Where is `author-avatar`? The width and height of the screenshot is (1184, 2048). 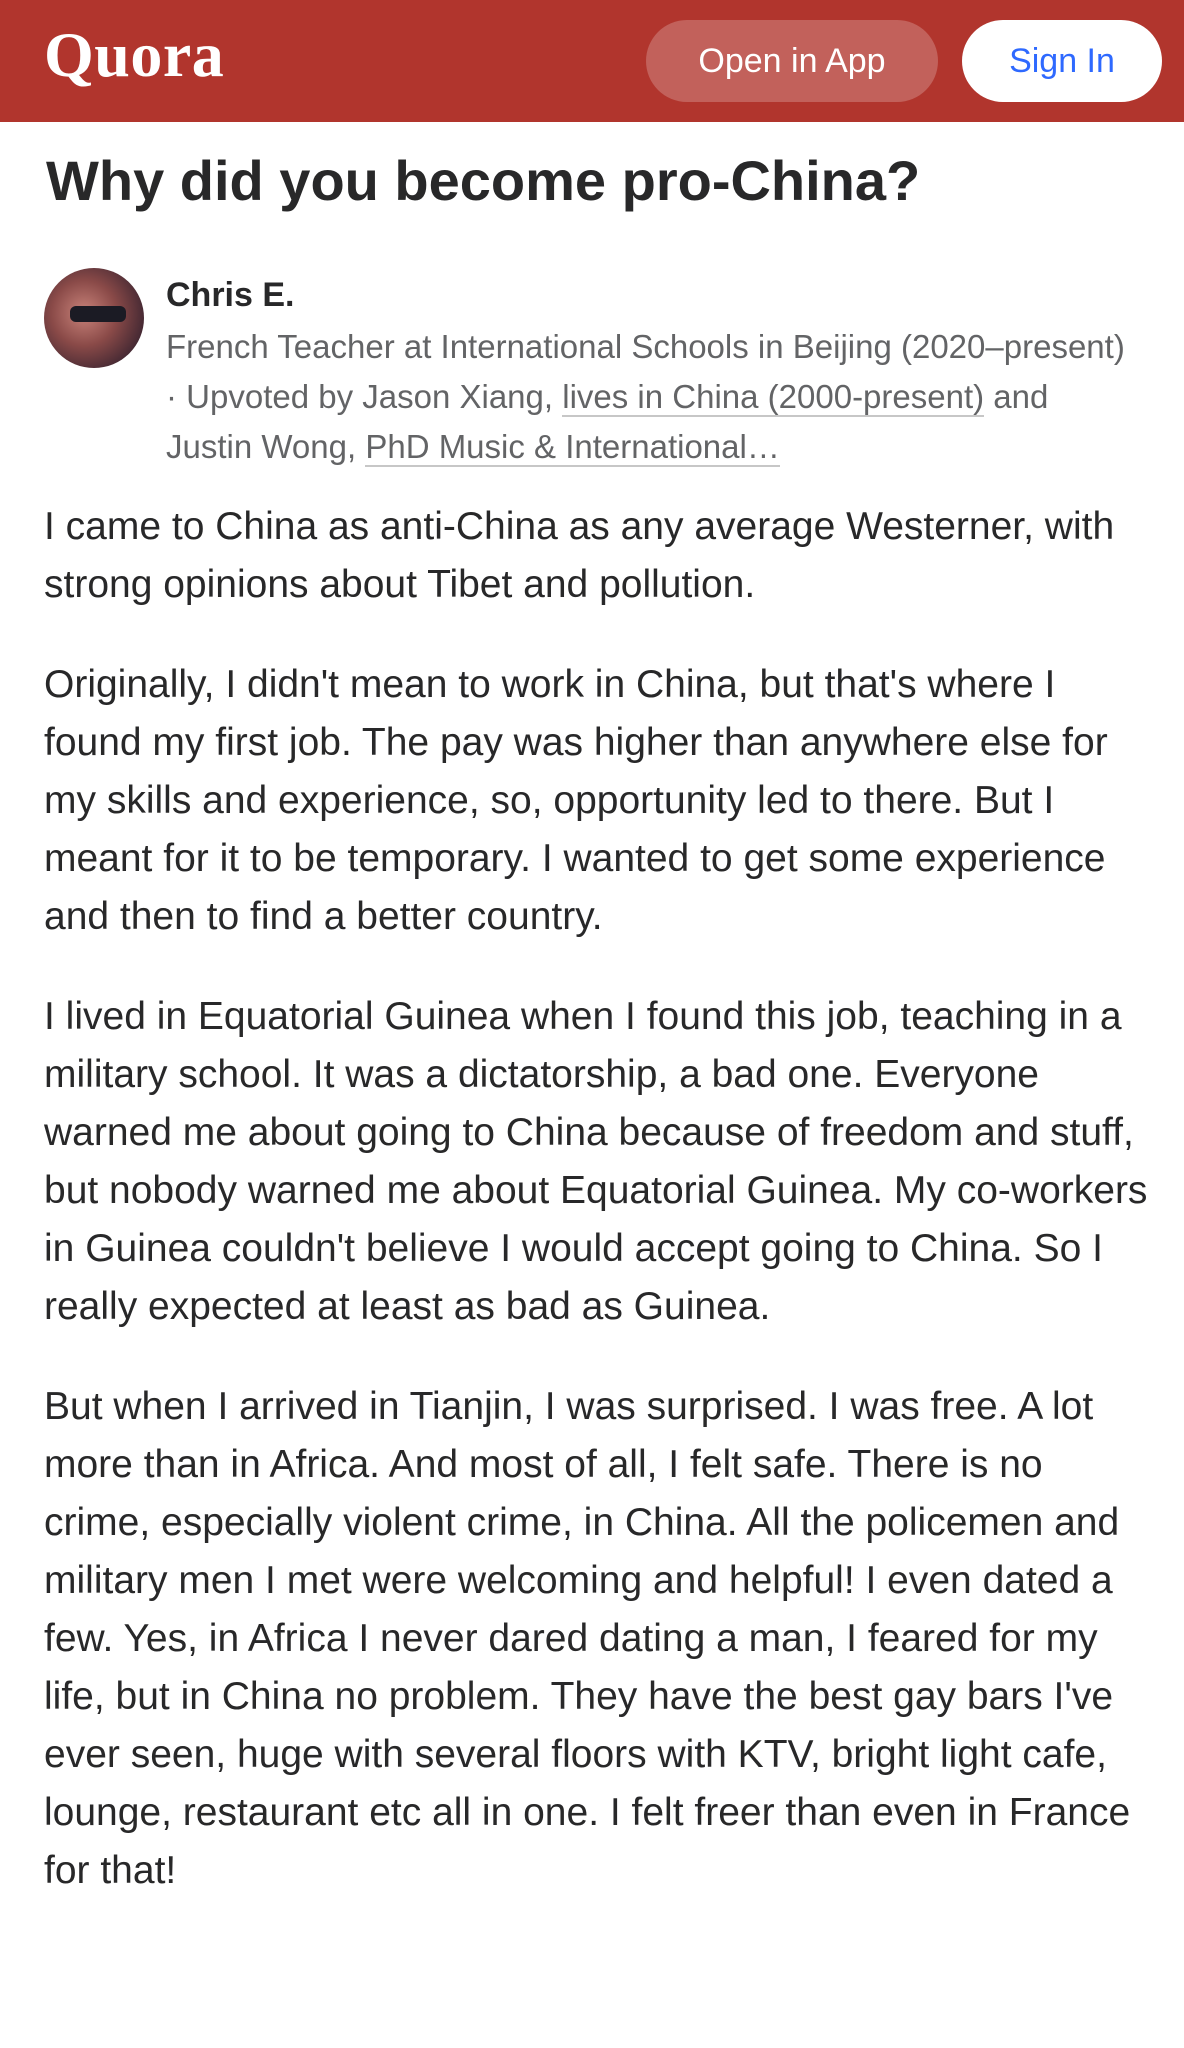 author-avatar is located at coordinates (94, 318).